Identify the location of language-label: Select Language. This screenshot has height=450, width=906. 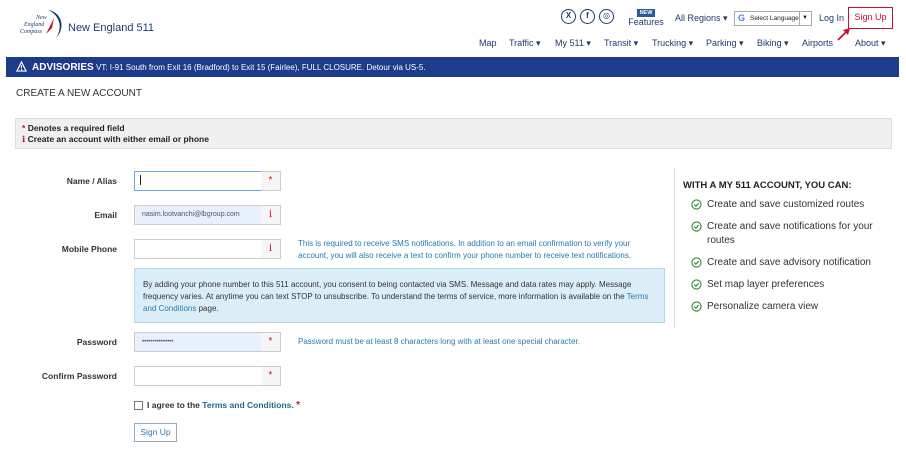
(774, 18).